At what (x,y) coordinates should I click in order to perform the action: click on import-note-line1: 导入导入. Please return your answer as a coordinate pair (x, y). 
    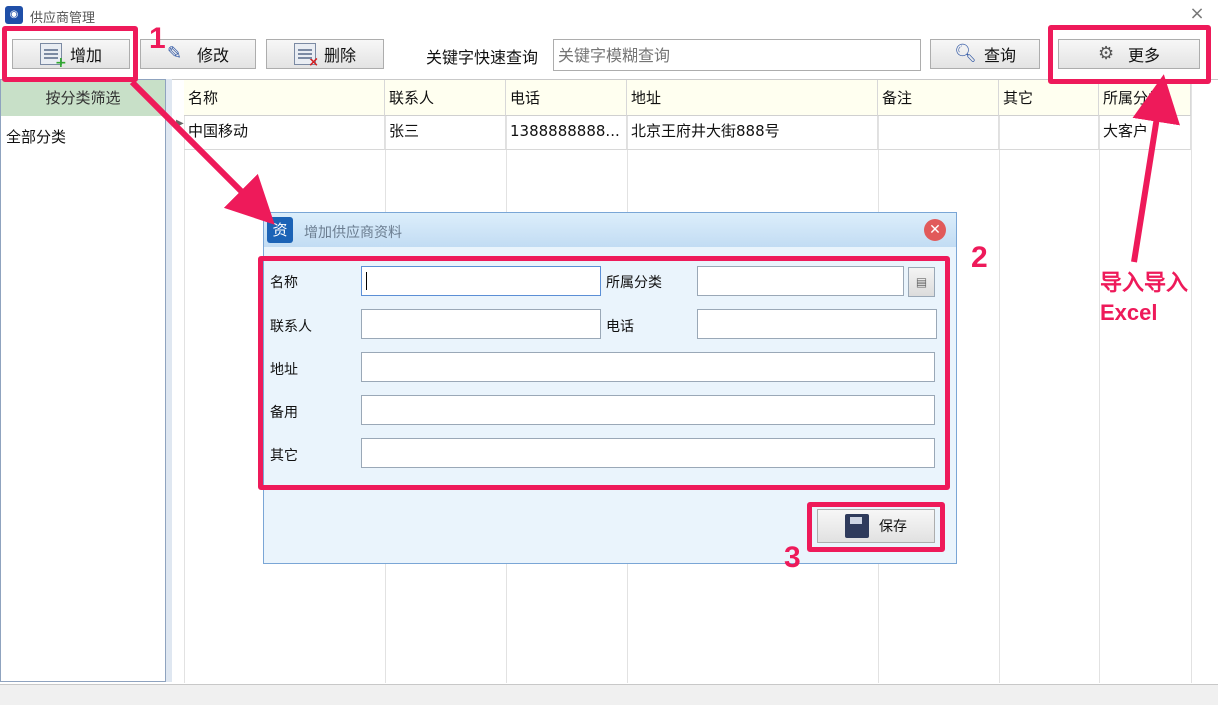
    Looking at the image, I should click on (1144, 282).